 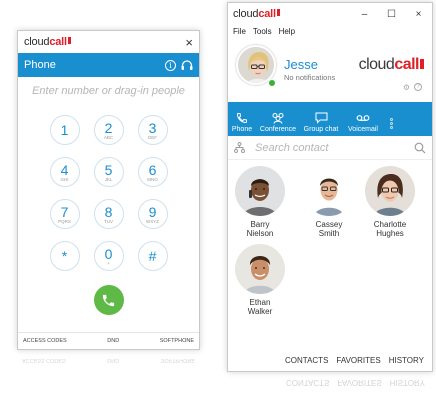 I want to click on nav-conference: Conference, so click(x=278, y=122).